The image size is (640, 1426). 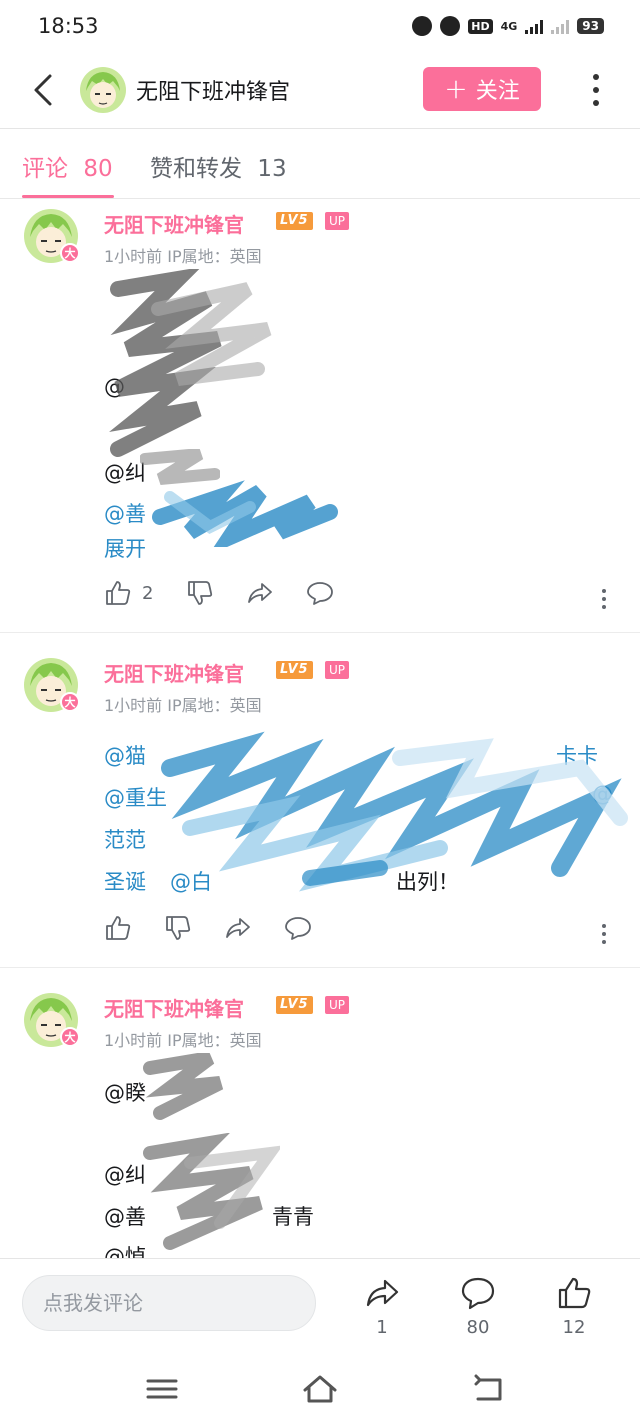 I want to click on battery-icon: 93, so click(x=590, y=26).